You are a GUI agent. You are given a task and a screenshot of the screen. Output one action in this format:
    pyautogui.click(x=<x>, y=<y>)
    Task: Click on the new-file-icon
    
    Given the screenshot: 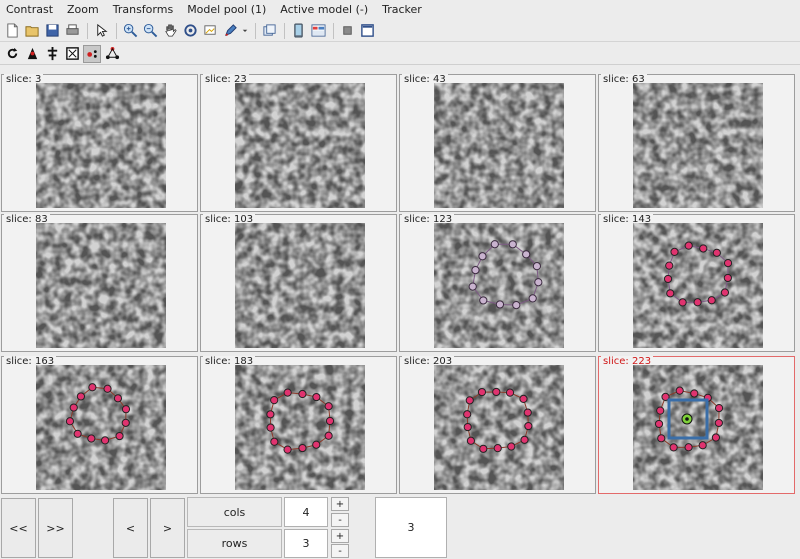 What is the action you would take?
    pyautogui.click(x=12, y=31)
    